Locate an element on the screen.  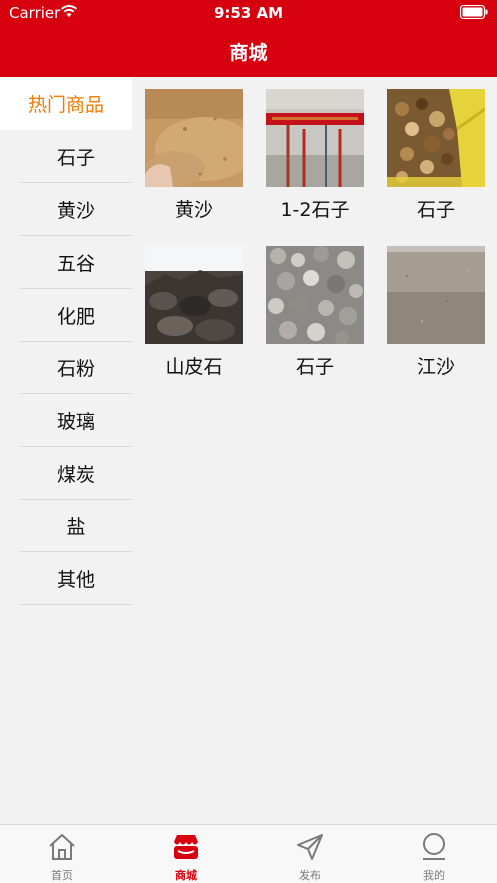
page-title: 商城 is located at coordinates (248, 53).